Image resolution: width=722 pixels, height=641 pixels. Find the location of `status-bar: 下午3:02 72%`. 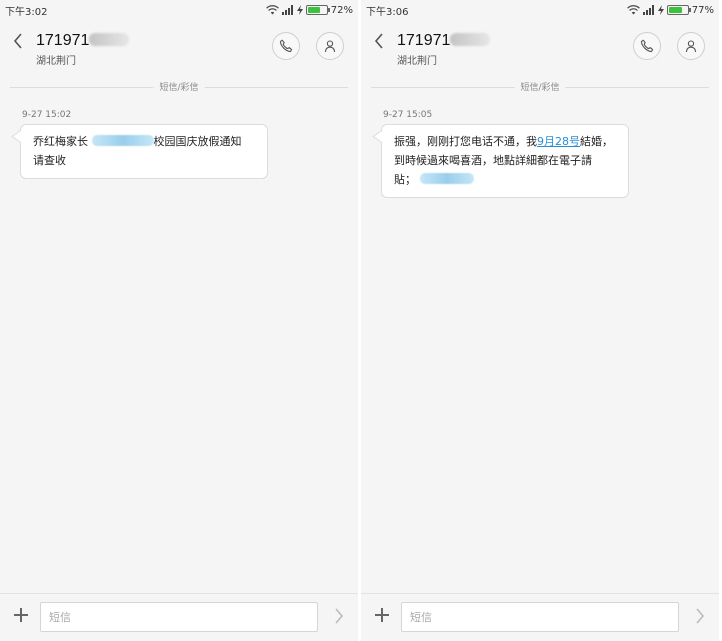

status-bar: 下午3:02 72% is located at coordinates (179, 10).